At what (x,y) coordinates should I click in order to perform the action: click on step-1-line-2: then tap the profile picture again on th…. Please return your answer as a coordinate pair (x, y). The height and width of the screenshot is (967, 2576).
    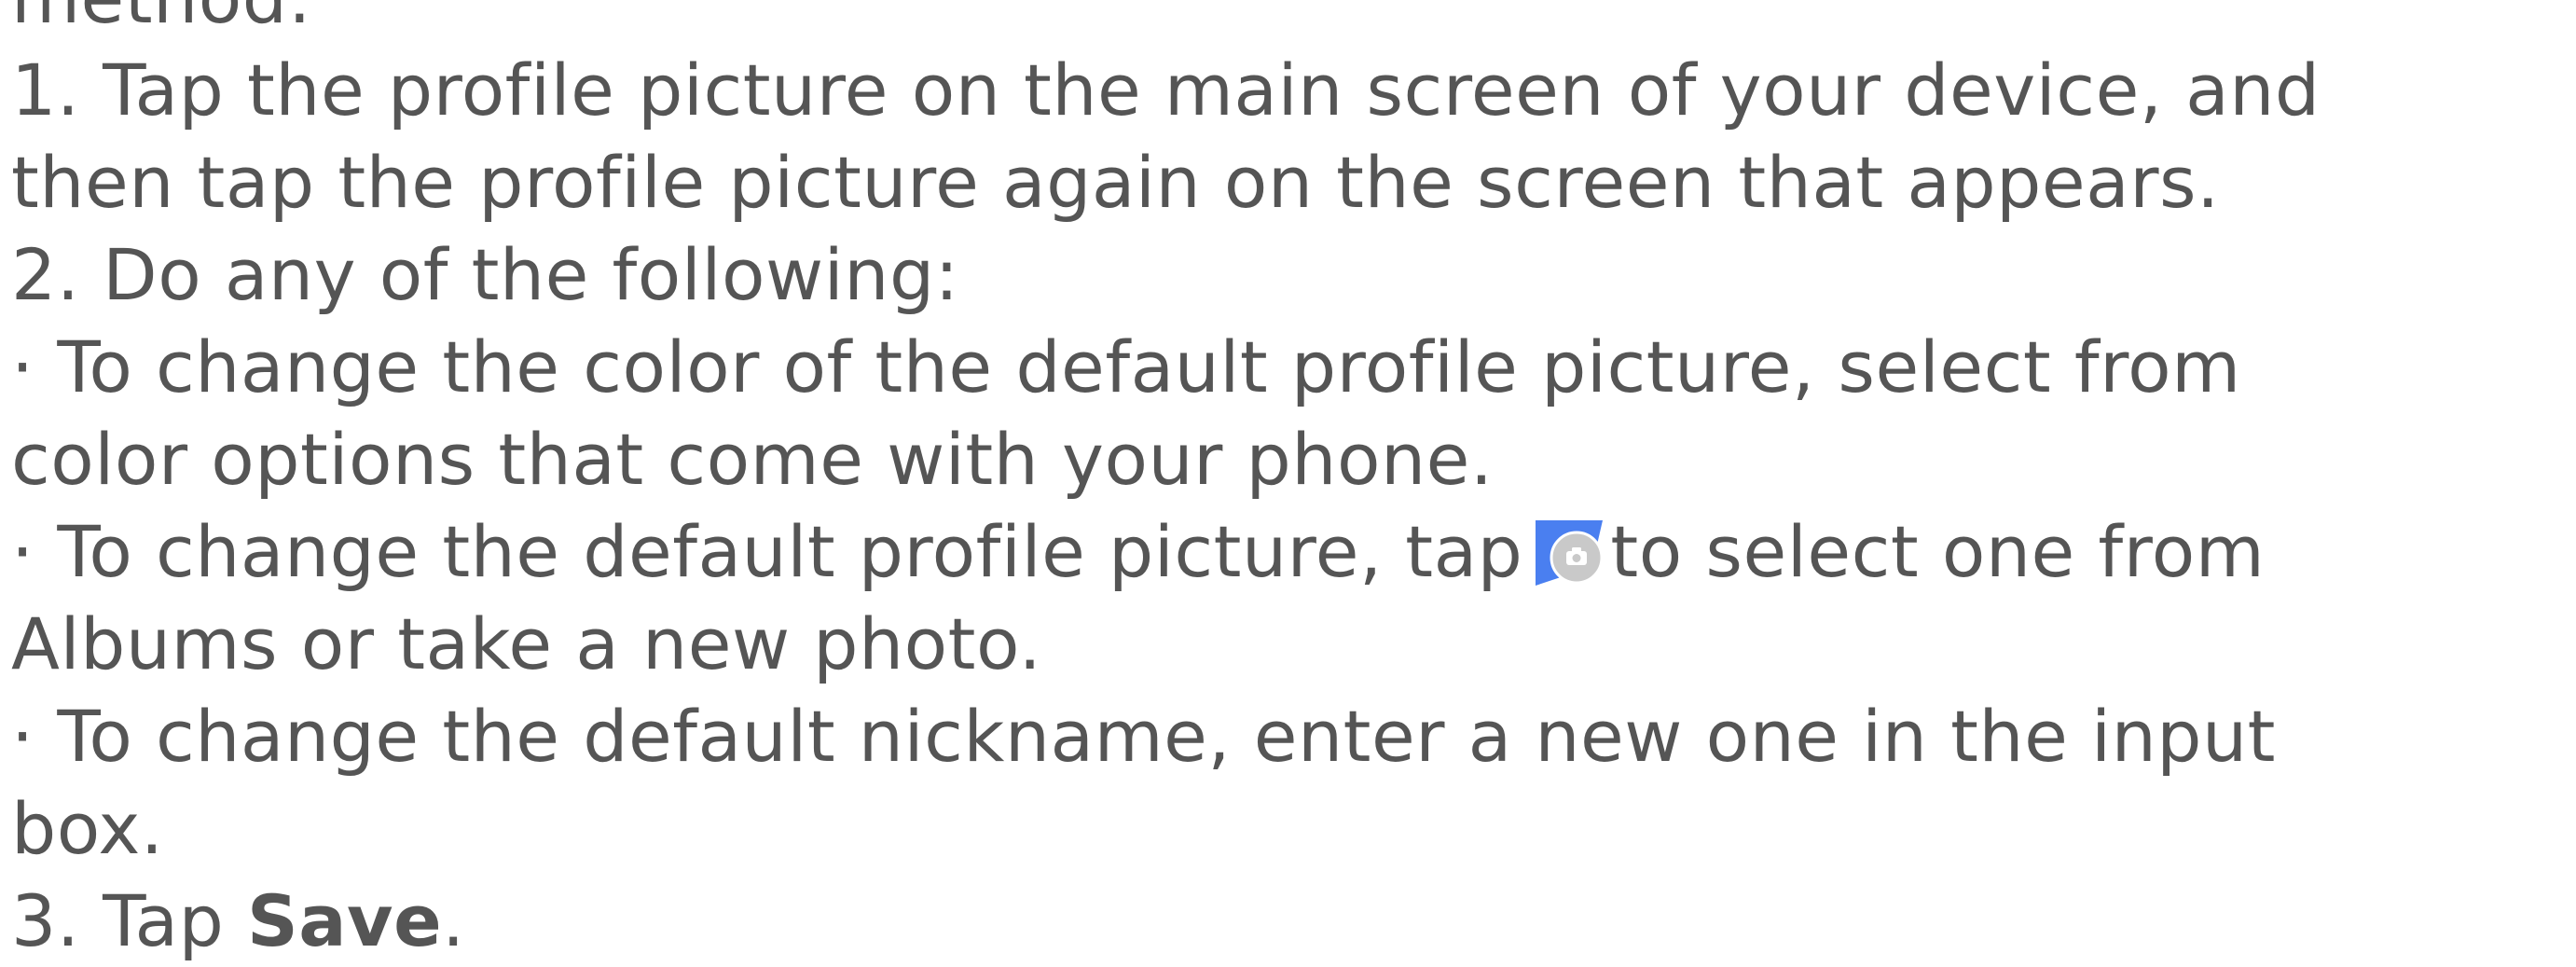
    Looking at the image, I should click on (1115, 183).